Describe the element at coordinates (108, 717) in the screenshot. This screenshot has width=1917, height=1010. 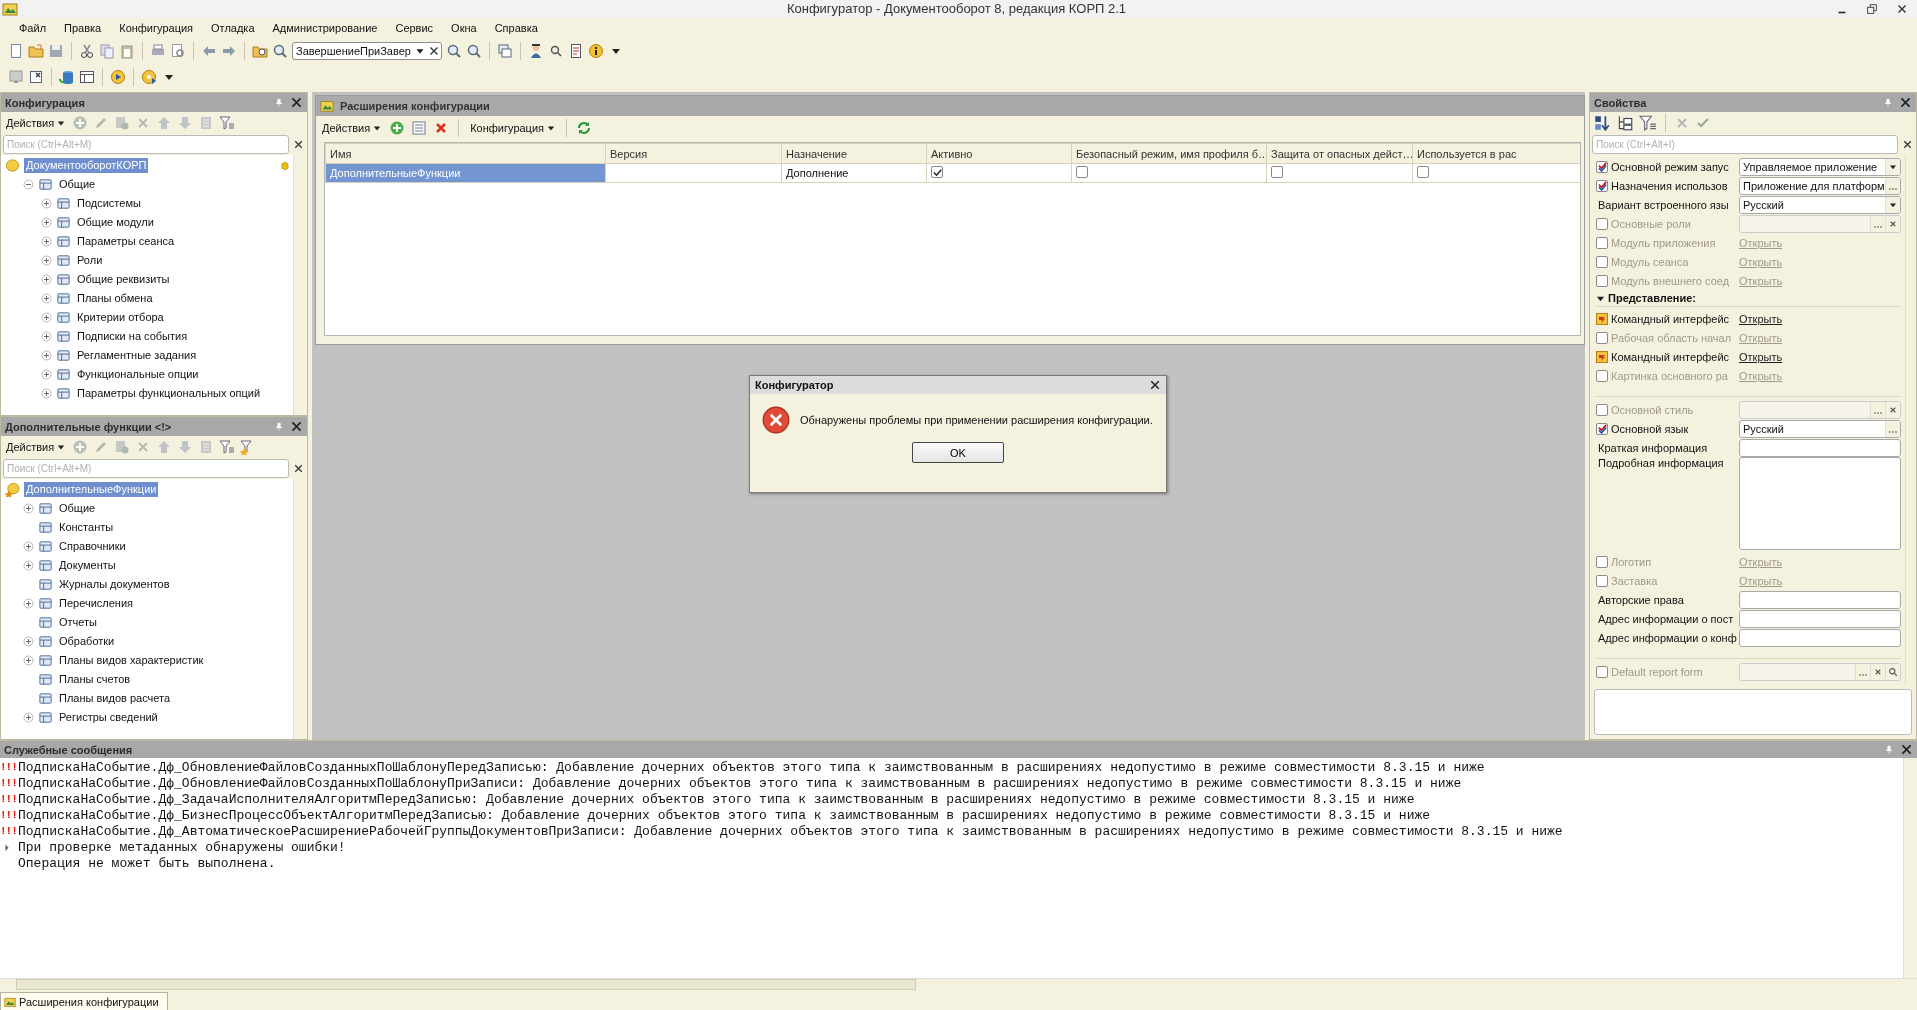
I see `tree-item: Регистры сведений` at that location.